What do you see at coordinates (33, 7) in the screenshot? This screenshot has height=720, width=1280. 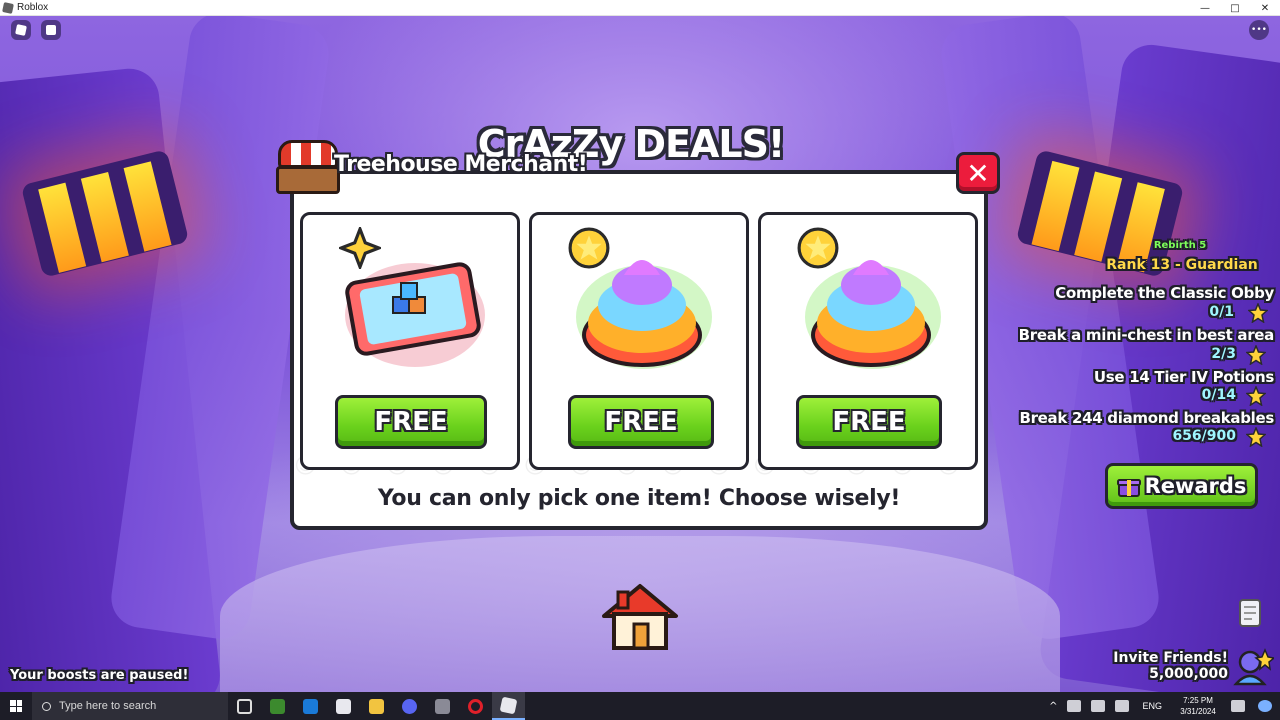 I see `window-title: Roblox` at bounding box center [33, 7].